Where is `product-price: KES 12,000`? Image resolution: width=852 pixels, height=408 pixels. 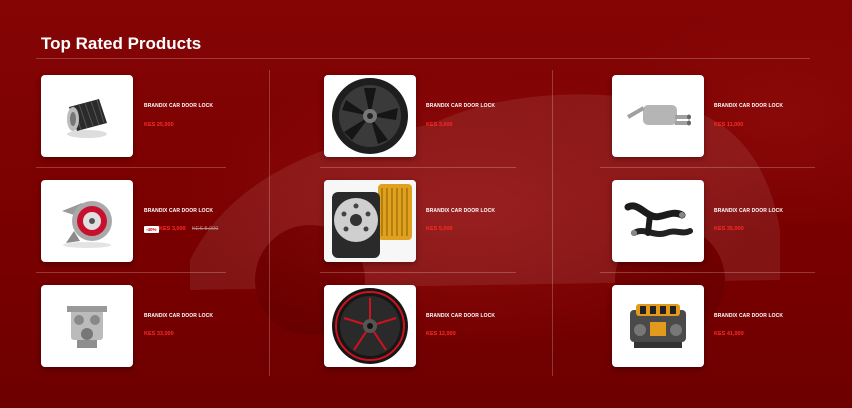 product-price: KES 12,000 is located at coordinates (441, 334).